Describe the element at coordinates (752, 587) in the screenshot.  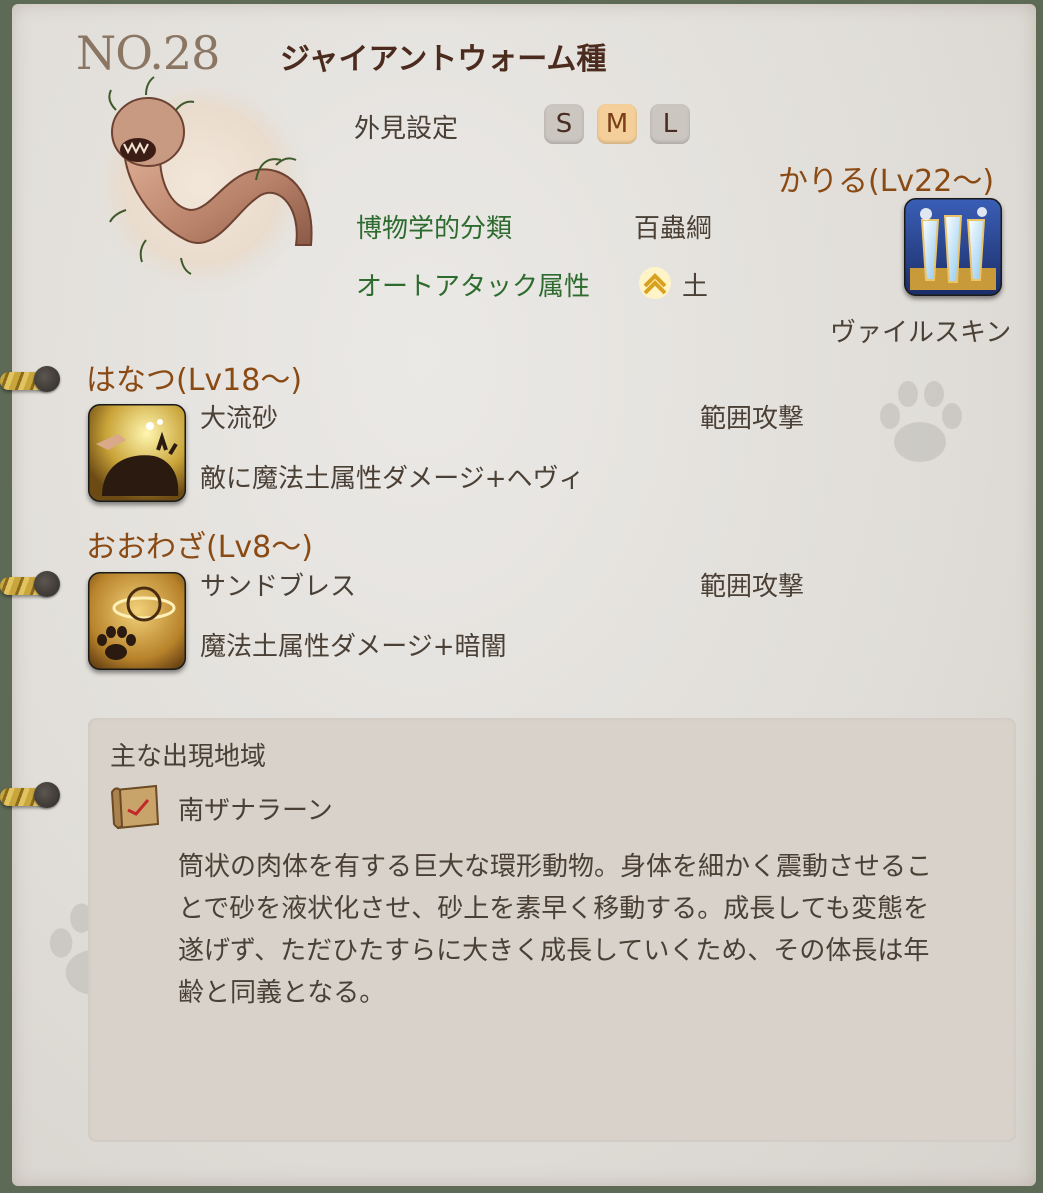
I see `oowaza-range: 範囲攻撃` at that location.